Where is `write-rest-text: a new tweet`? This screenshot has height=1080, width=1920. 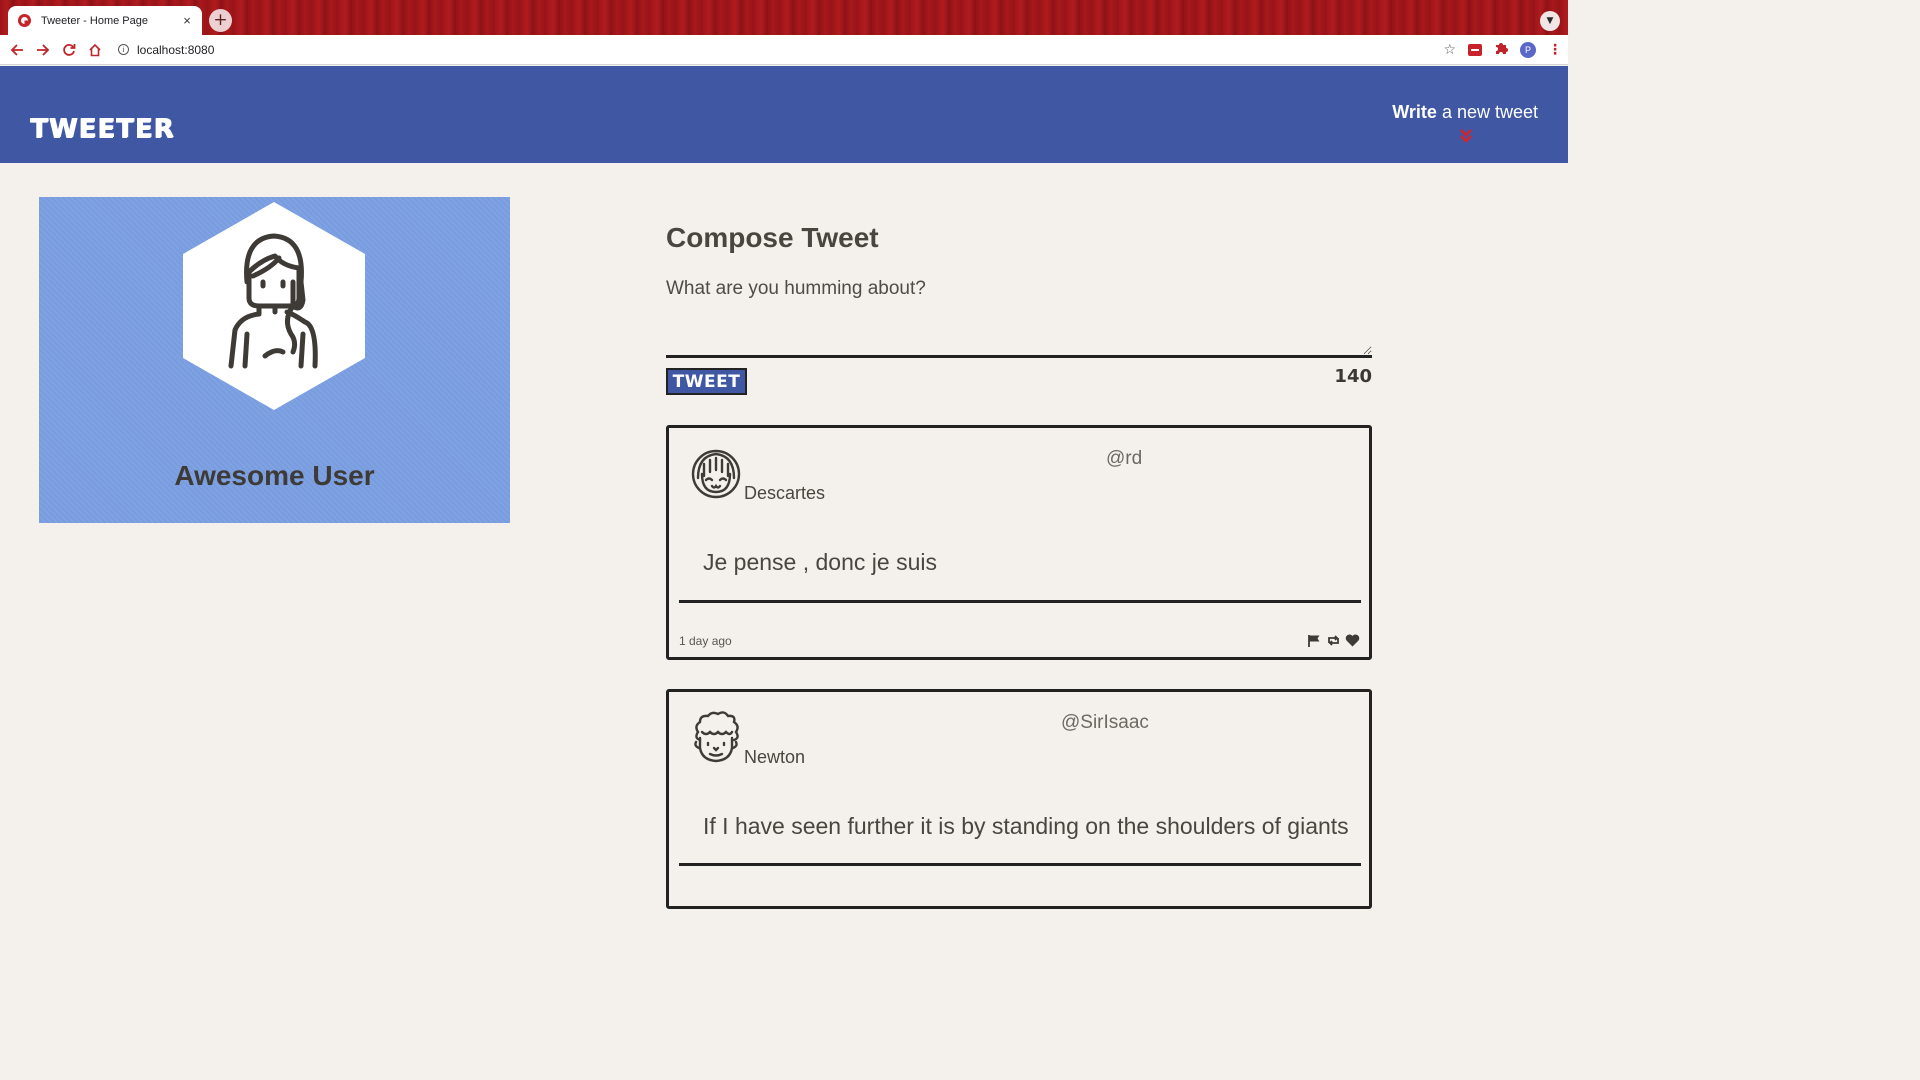
write-rest-text: a new tweet is located at coordinates (1487, 112).